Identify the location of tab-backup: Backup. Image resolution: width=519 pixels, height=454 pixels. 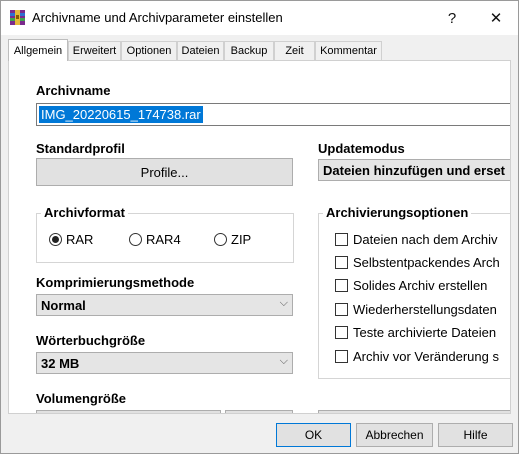
(249, 50).